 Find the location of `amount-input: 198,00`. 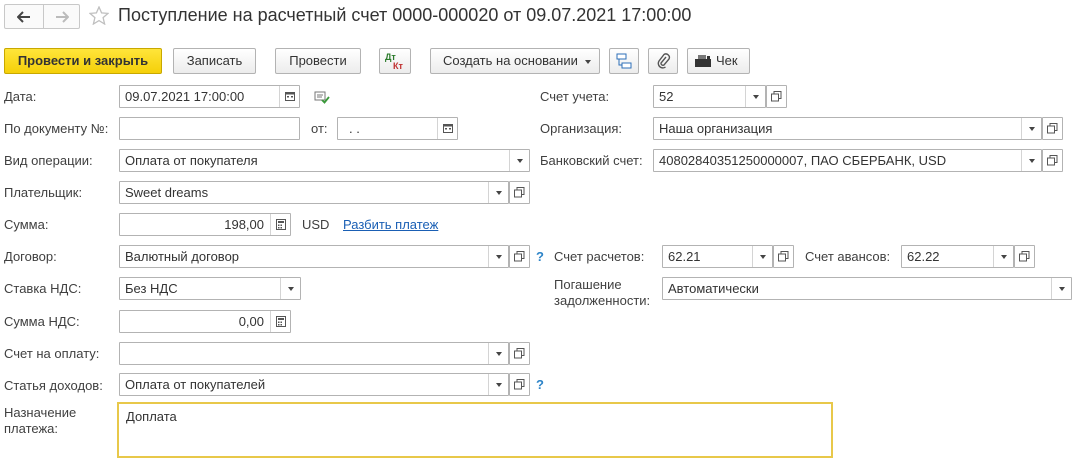

amount-input: 198,00 is located at coordinates (205, 224).